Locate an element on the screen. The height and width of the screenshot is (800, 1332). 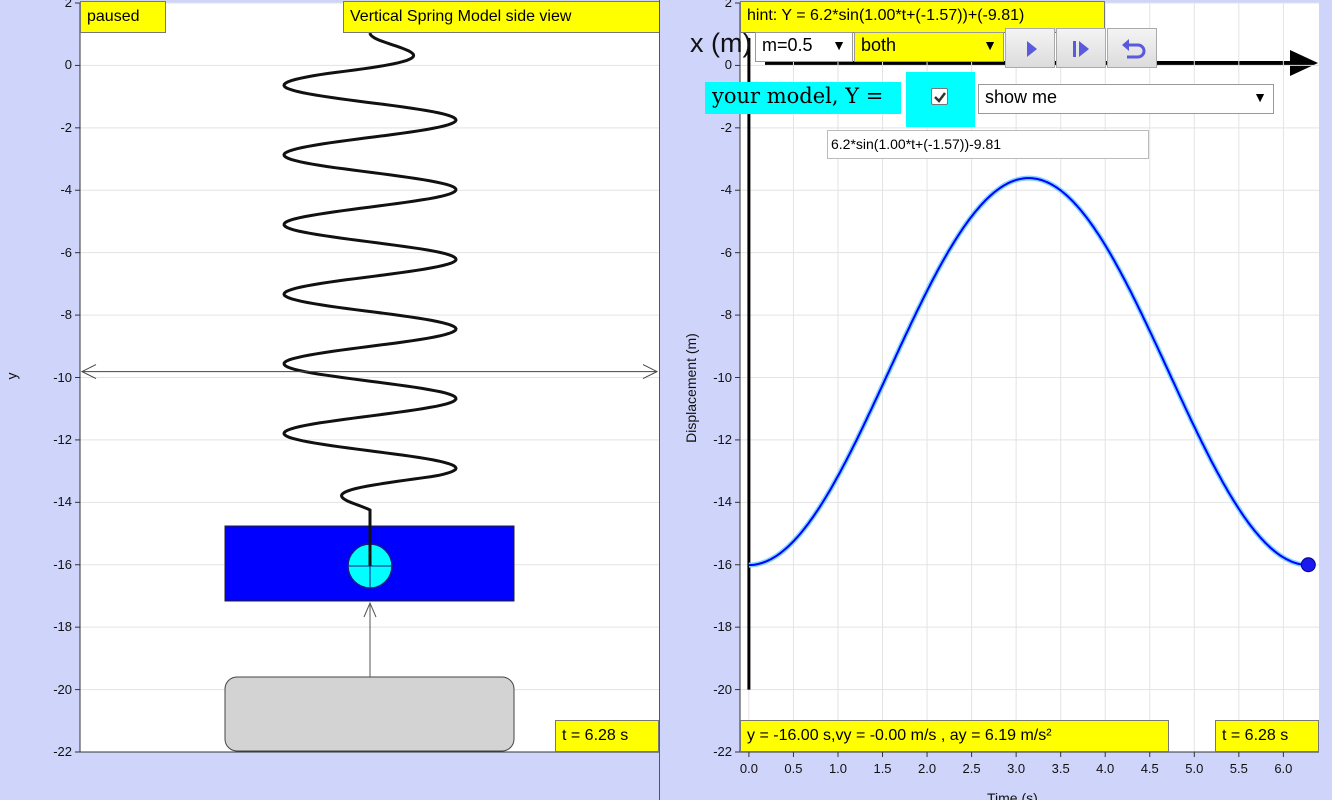
checkbox-check-icon is located at coordinates (940, 97).